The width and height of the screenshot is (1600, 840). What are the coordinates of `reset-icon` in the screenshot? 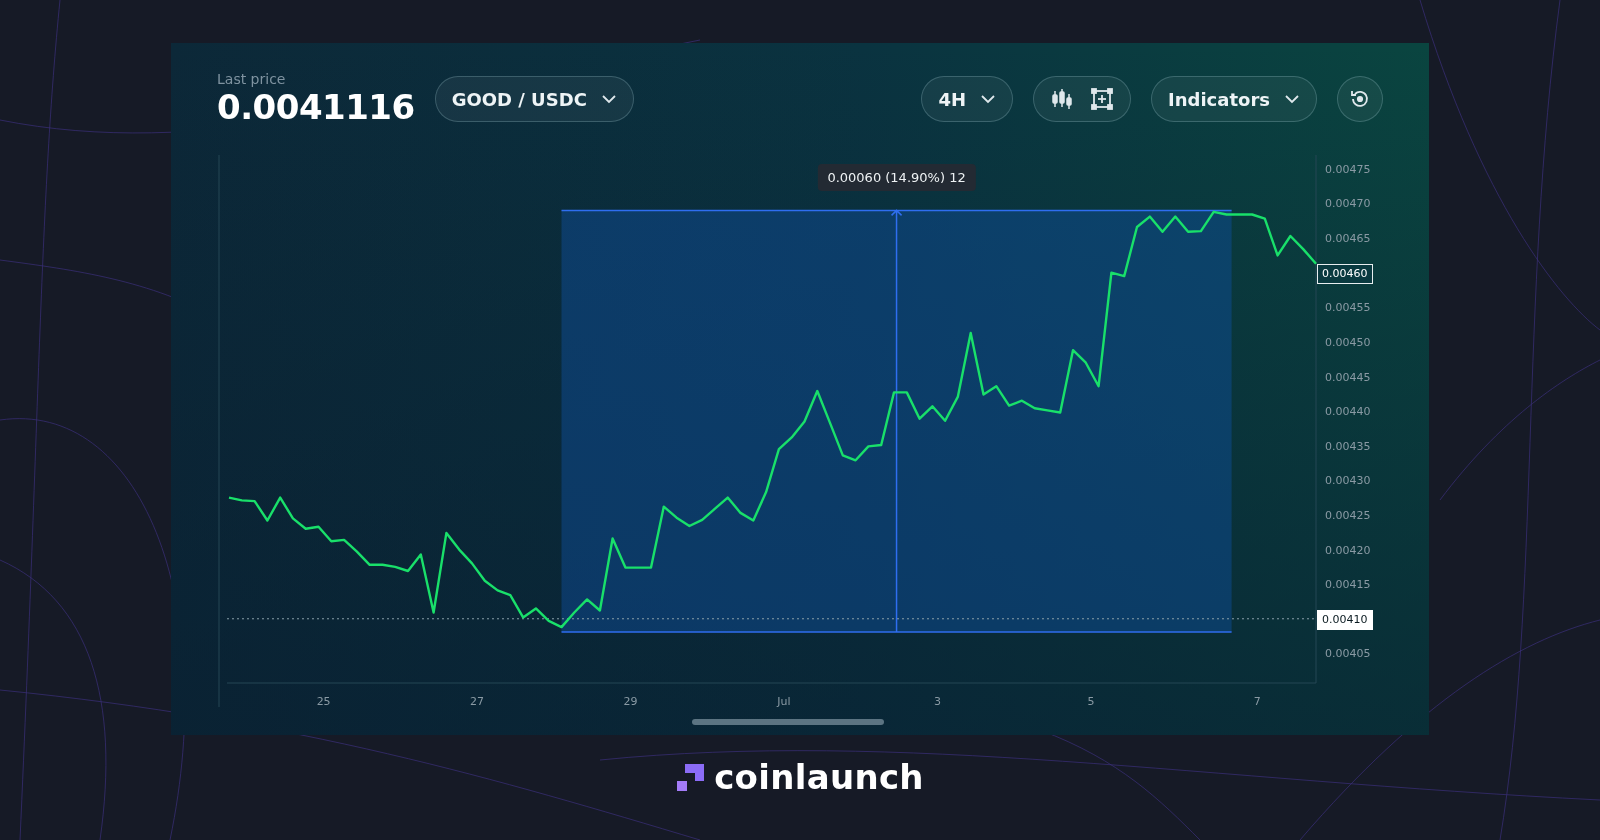 It's located at (1360, 99).